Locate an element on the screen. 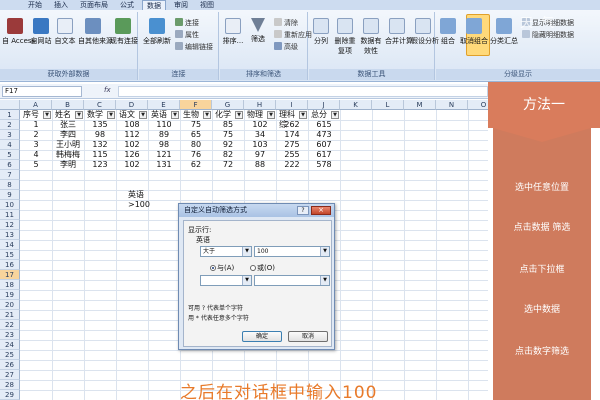 This screenshot has width=600, height=400. header-cell: 数学 is located at coordinates (95, 115).